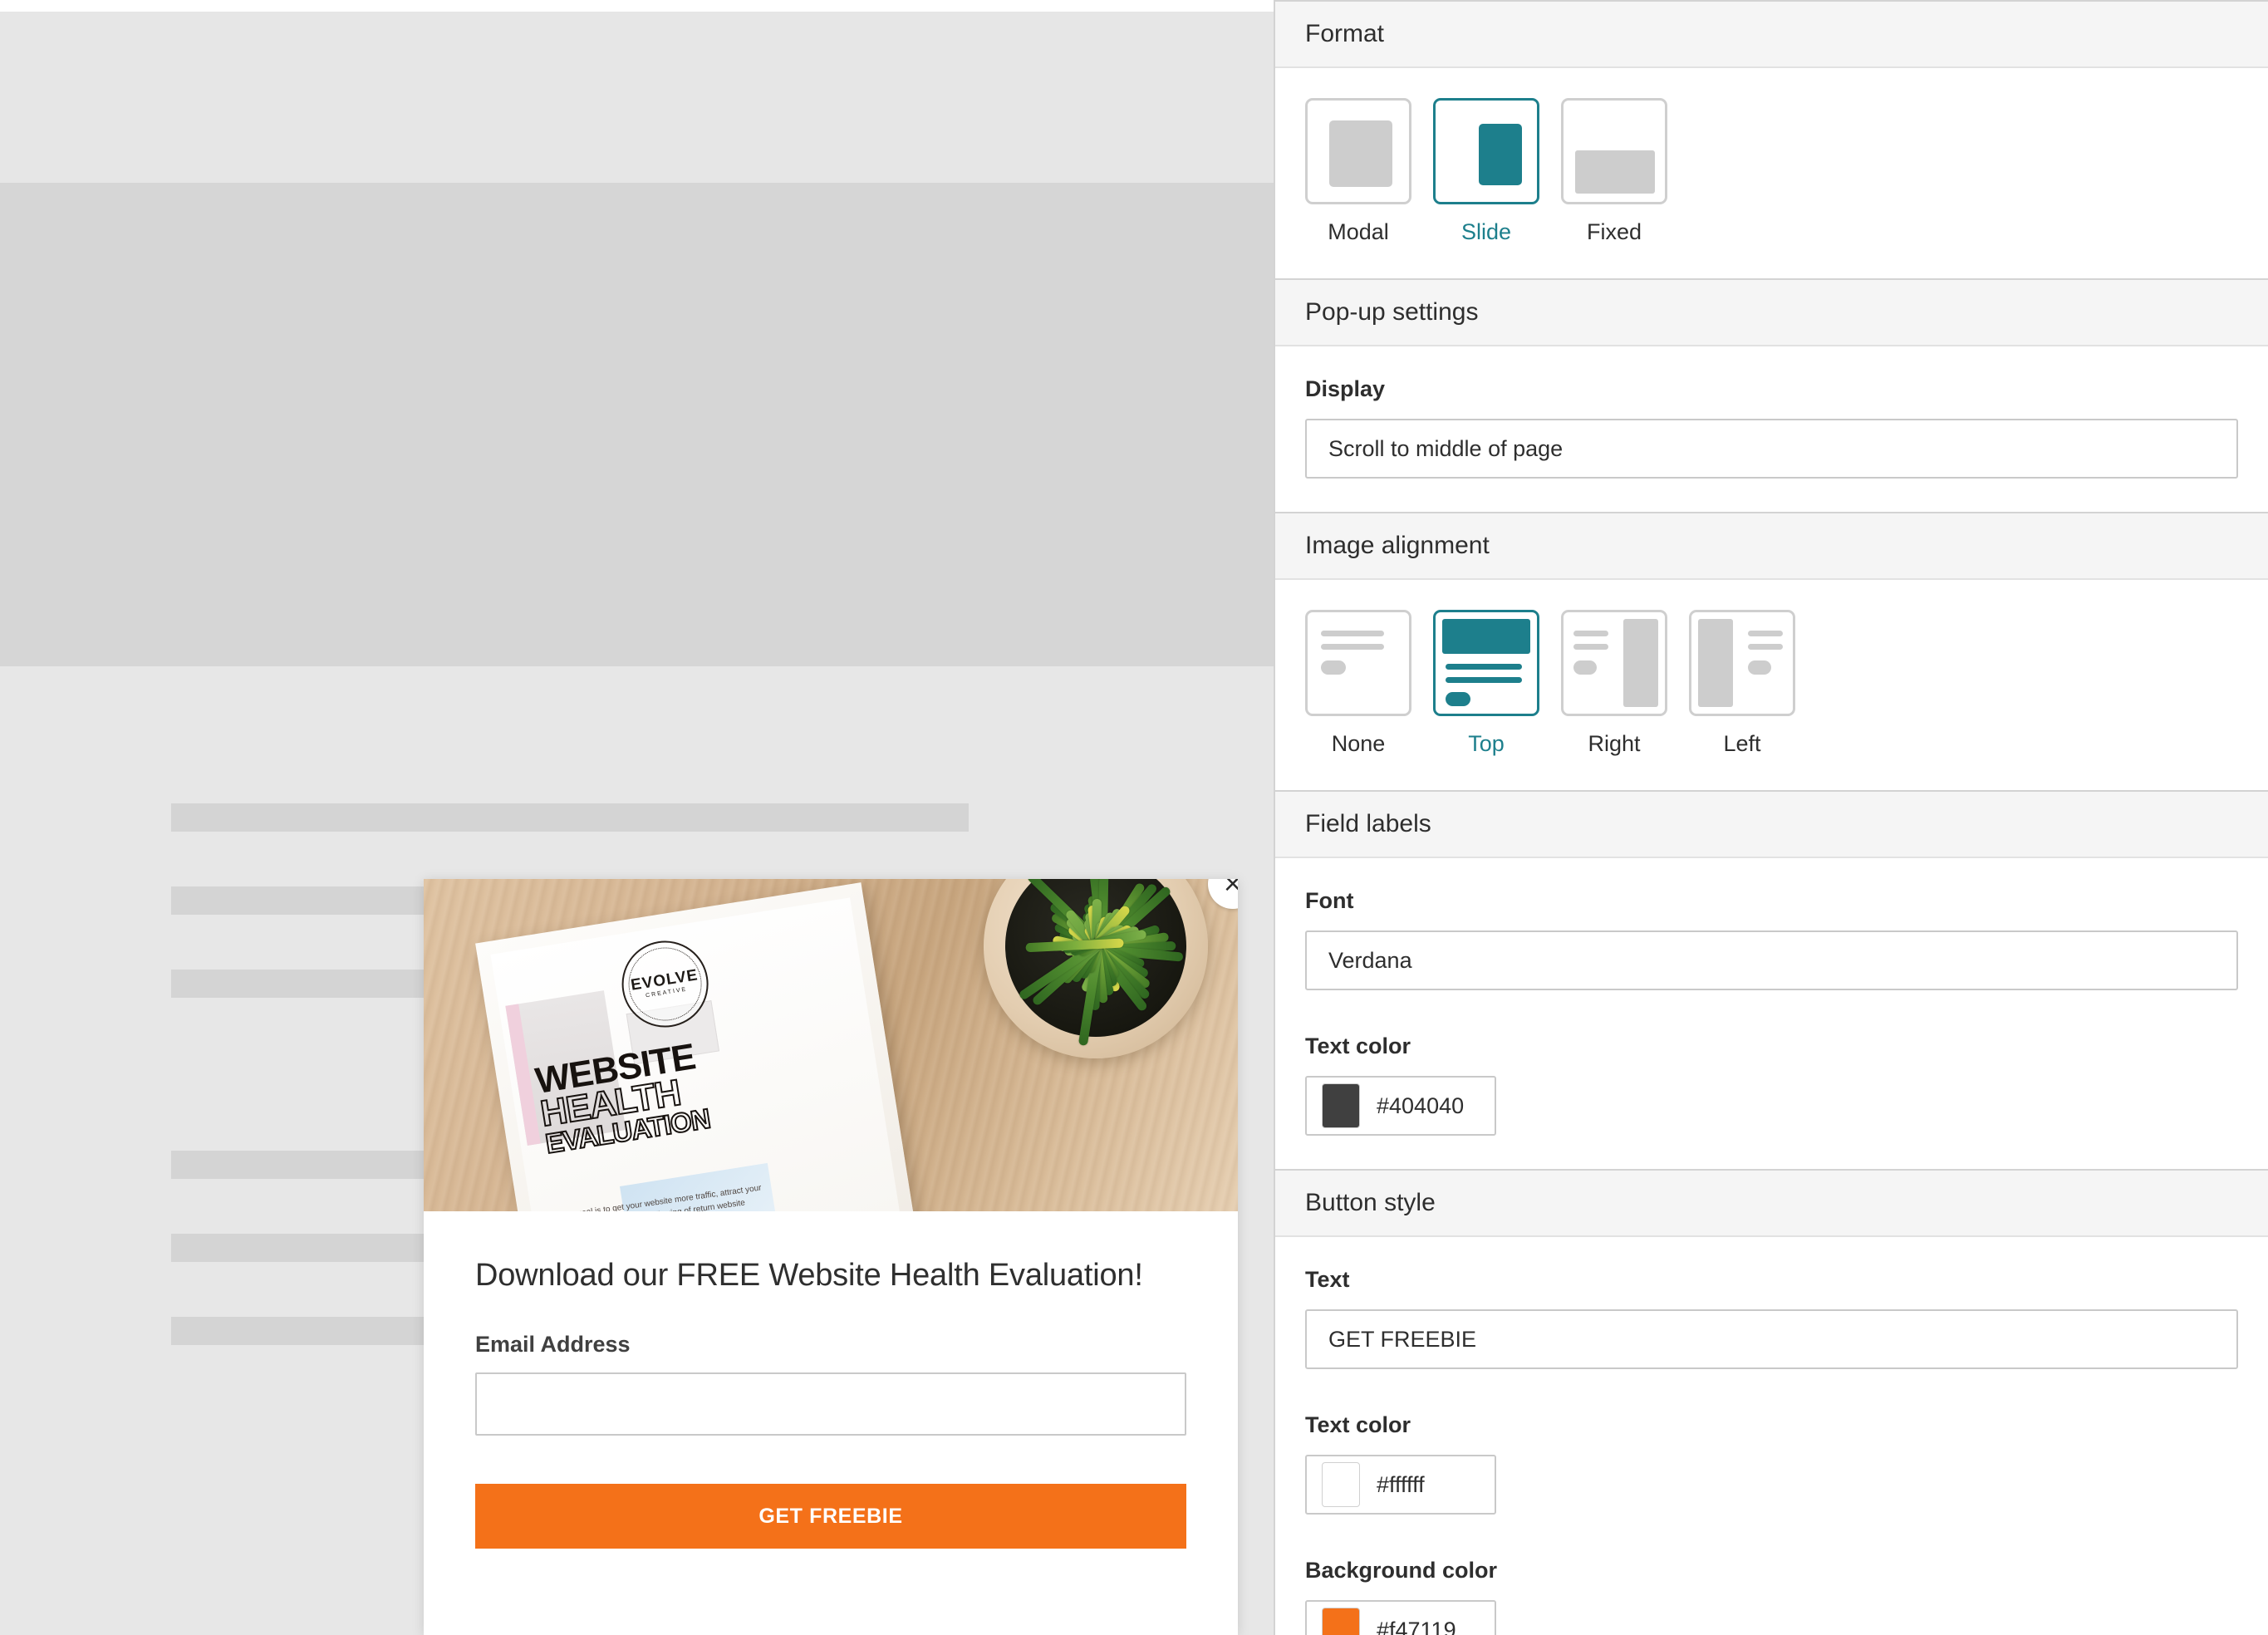 This screenshot has height=1635, width=2268. What do you see at coordinates (1772, 960) in the screenshot?
I see `font-select: Verdana` at bounding box center [1772, 960].